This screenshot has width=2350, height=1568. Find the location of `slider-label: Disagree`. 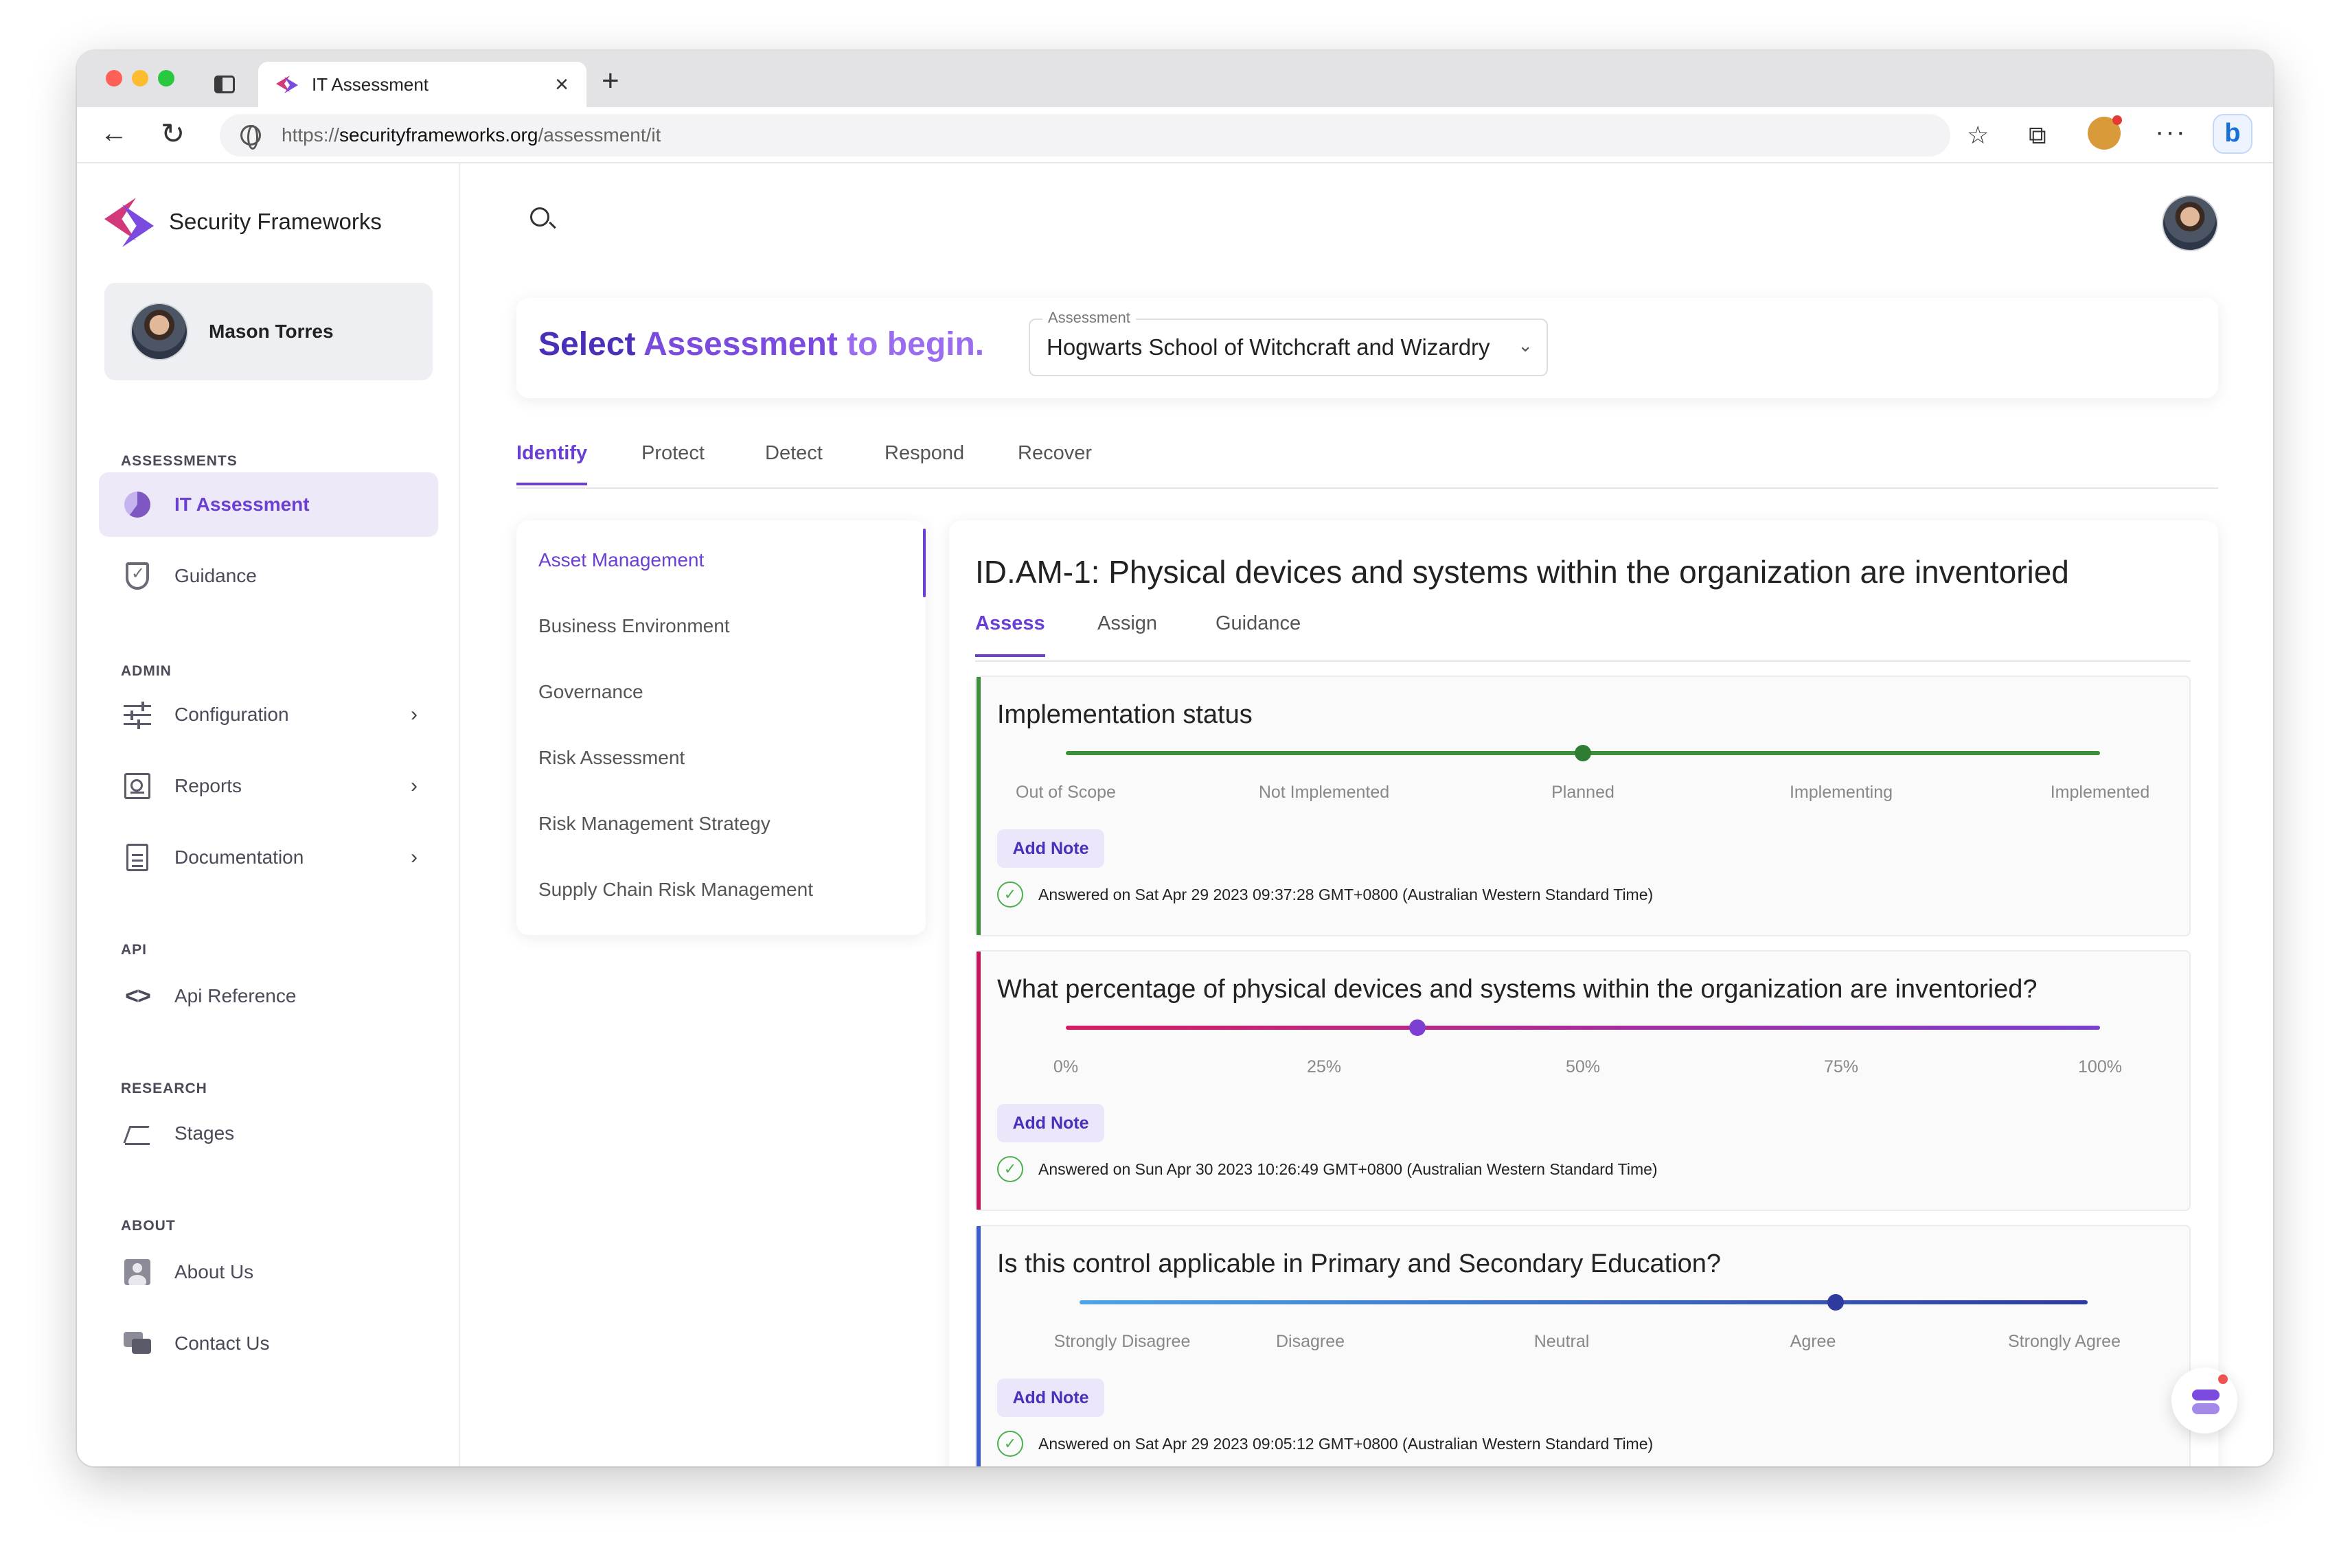

slider-label: Disagree is located at coordinates (1310, 1341).